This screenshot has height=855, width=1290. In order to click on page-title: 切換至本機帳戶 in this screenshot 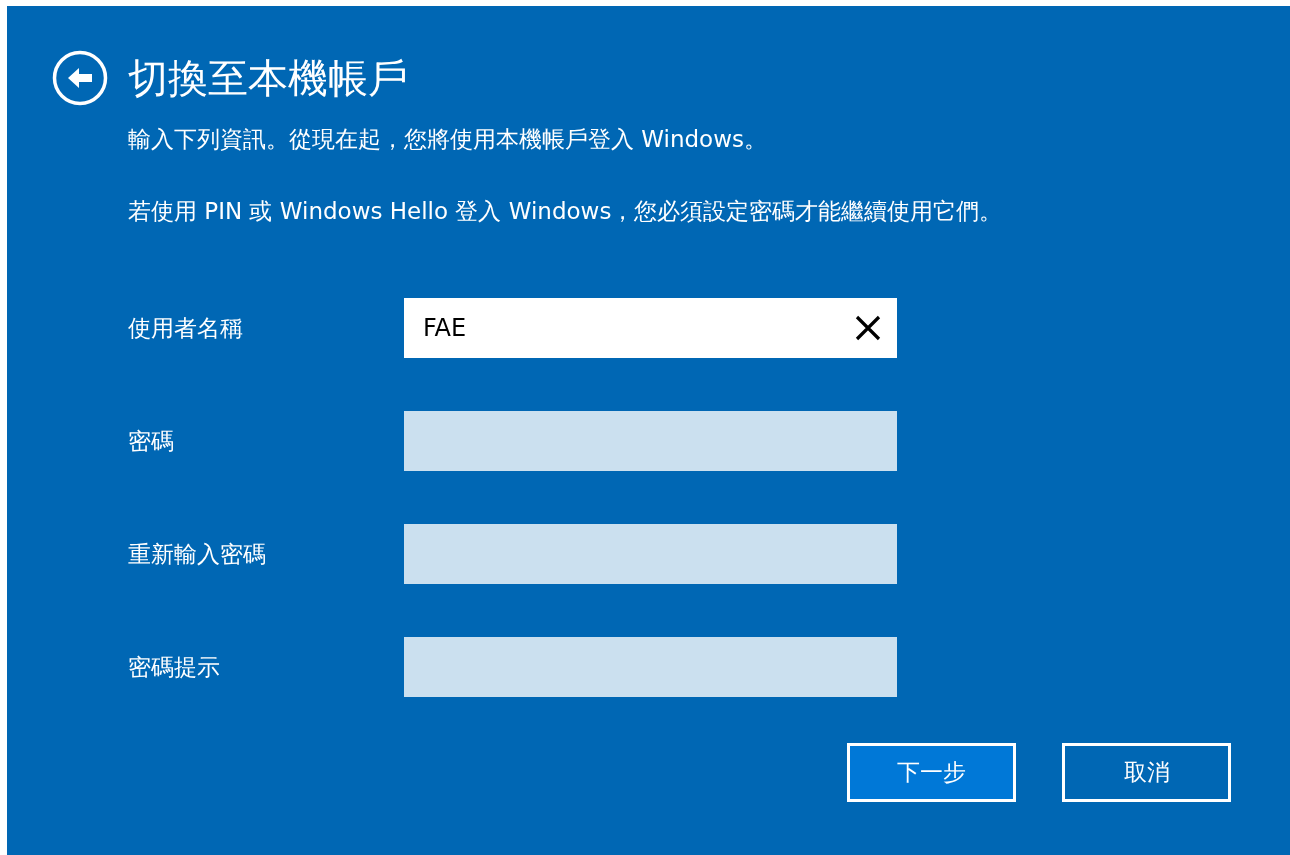, I will do `click(268, 78)`.